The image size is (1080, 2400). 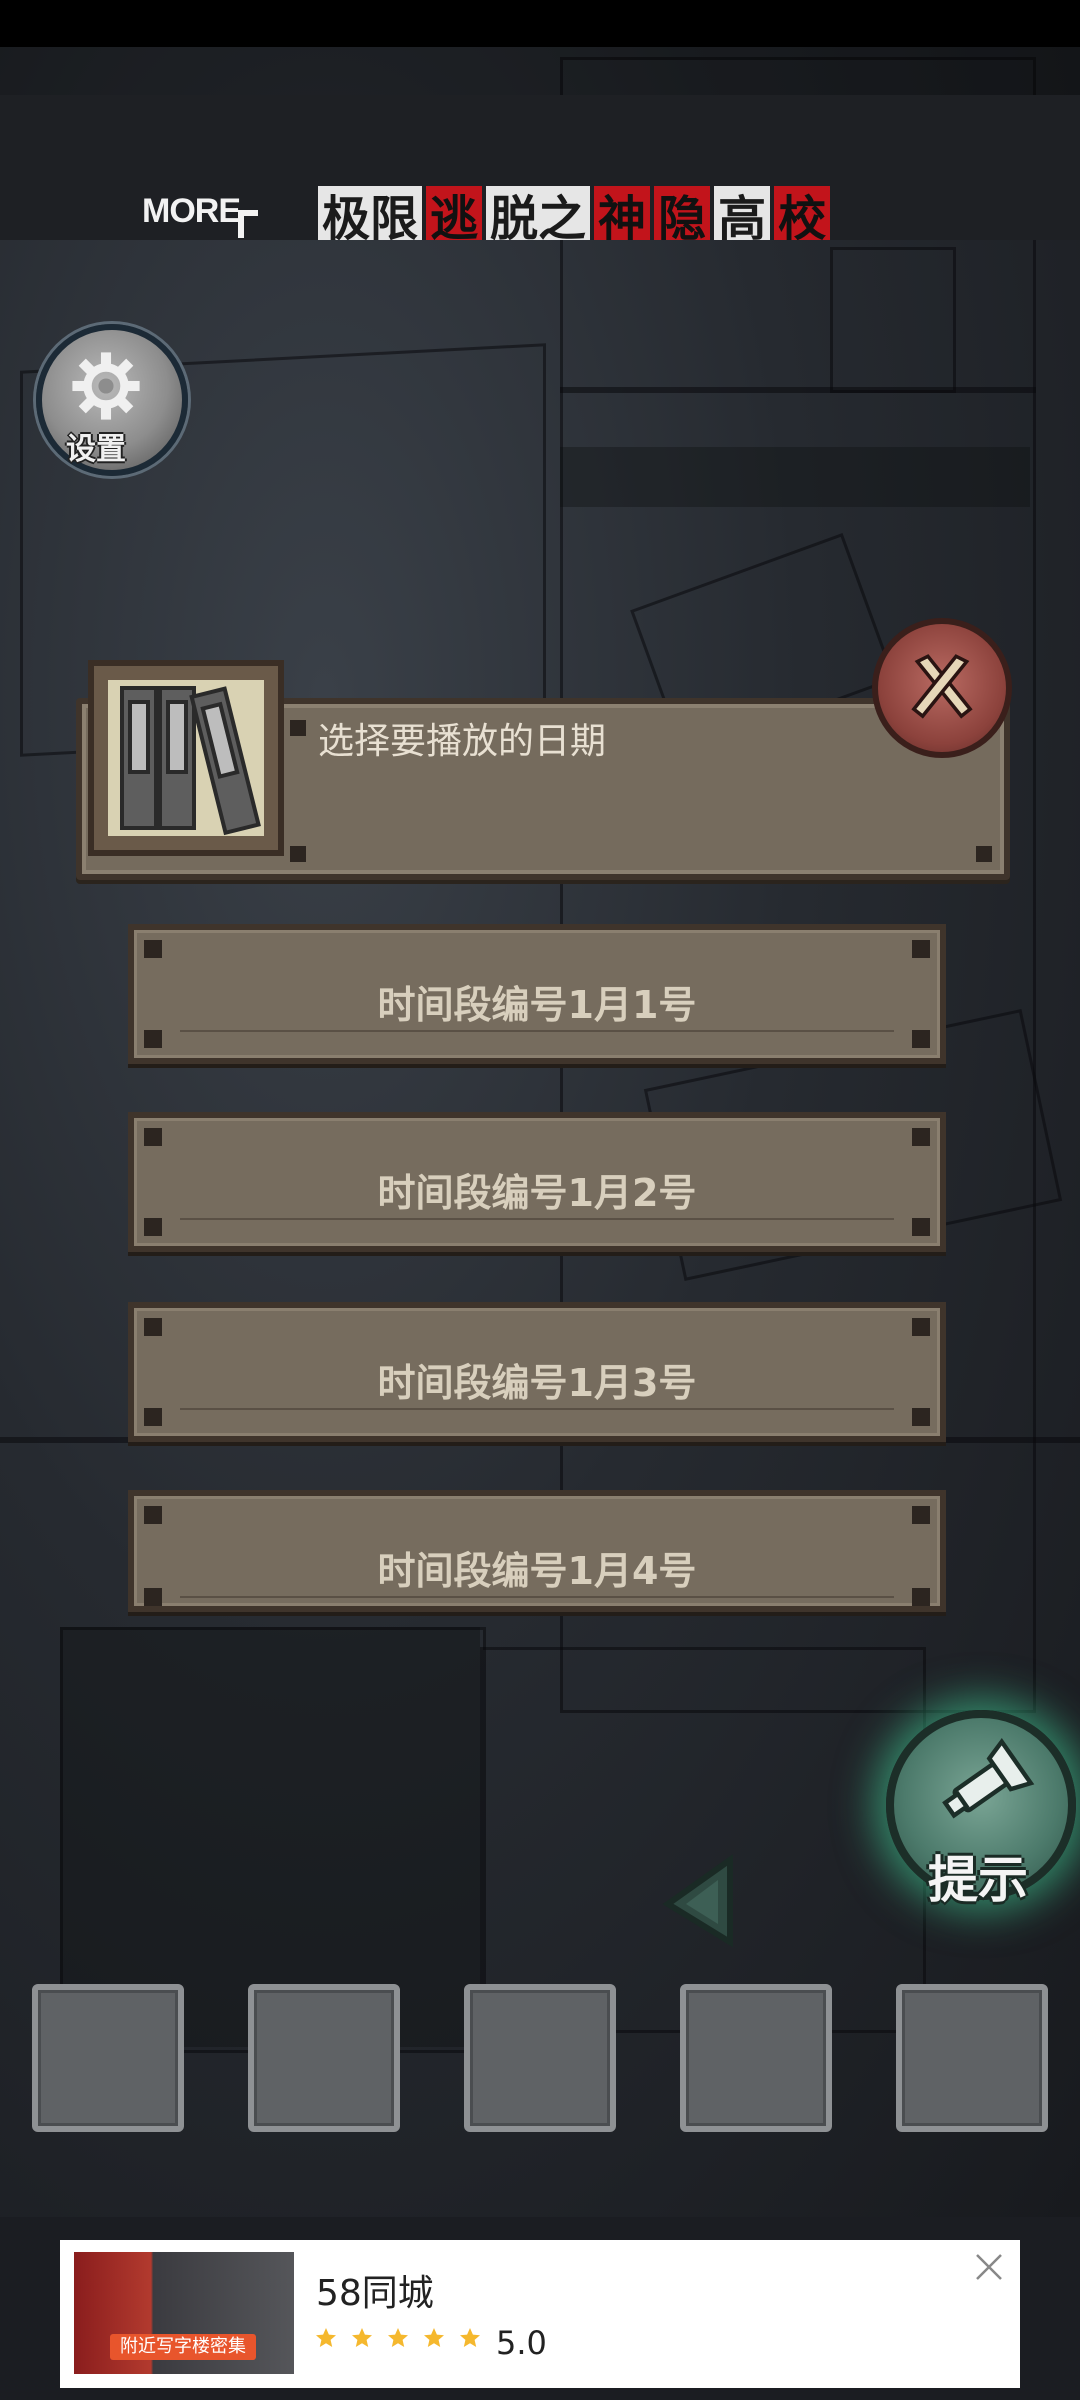 I want to click on game-title-banner: 极限逃脱之神隐高校, so click(x=574, y=213).